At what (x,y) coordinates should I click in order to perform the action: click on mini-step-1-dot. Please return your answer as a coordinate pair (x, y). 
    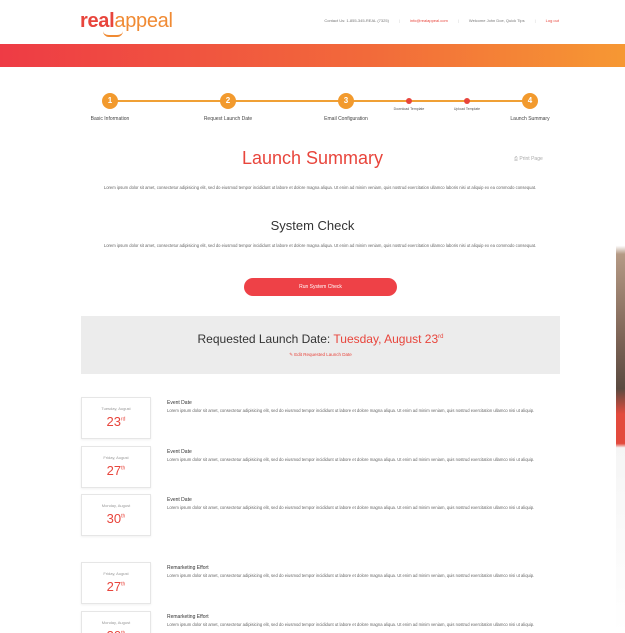
    Looking at the image, I should click on (409, 101).